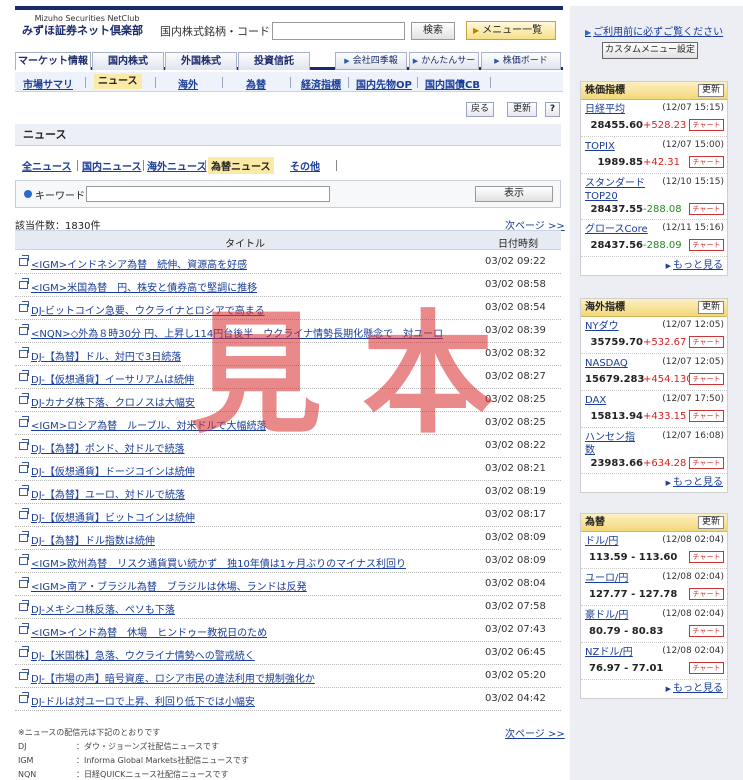 Image resolution: width=743 pixels, height=780 pixels. What do you see at coordinates (605, 109) in the screenshot?
I see `indicator-name-link: 日経平均` at bounding box center [605, 109].